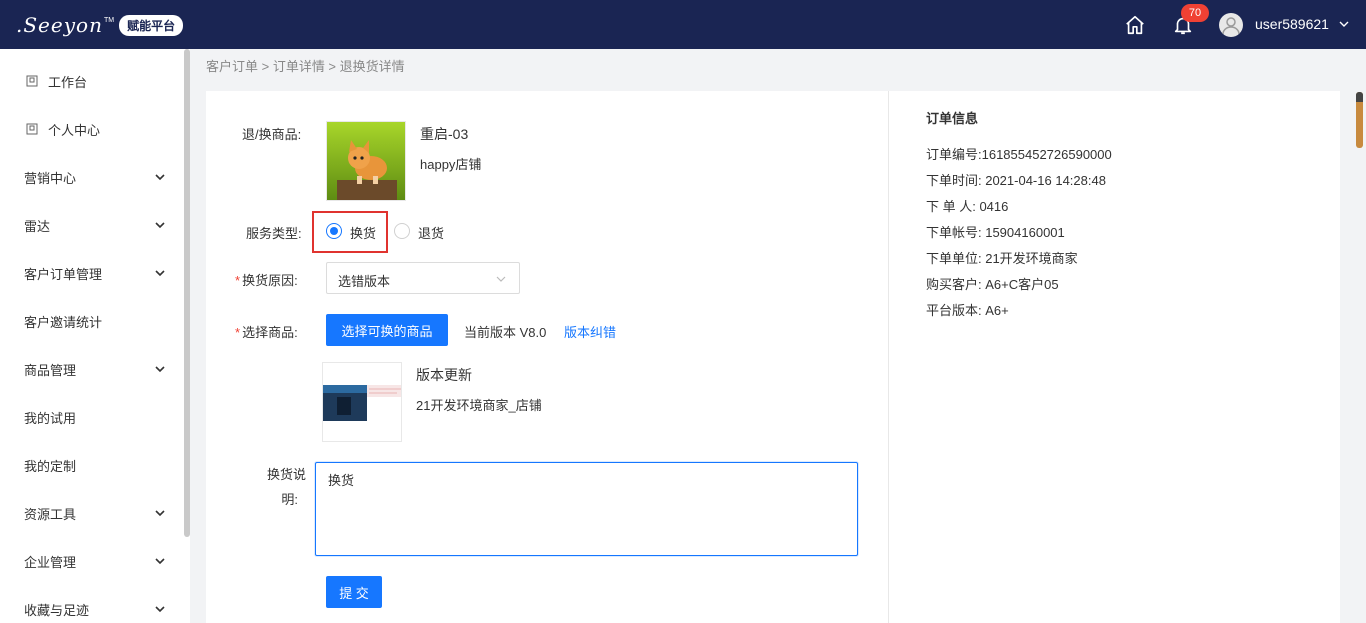 Image resolution: width=1366 pixels, height=623 pixels. What do you see at coordinates (683, 24) in the screenshot?
I see `top-header: .Seeyon TM 赋能平台 70 user589621` at bounding box center [683, 24].